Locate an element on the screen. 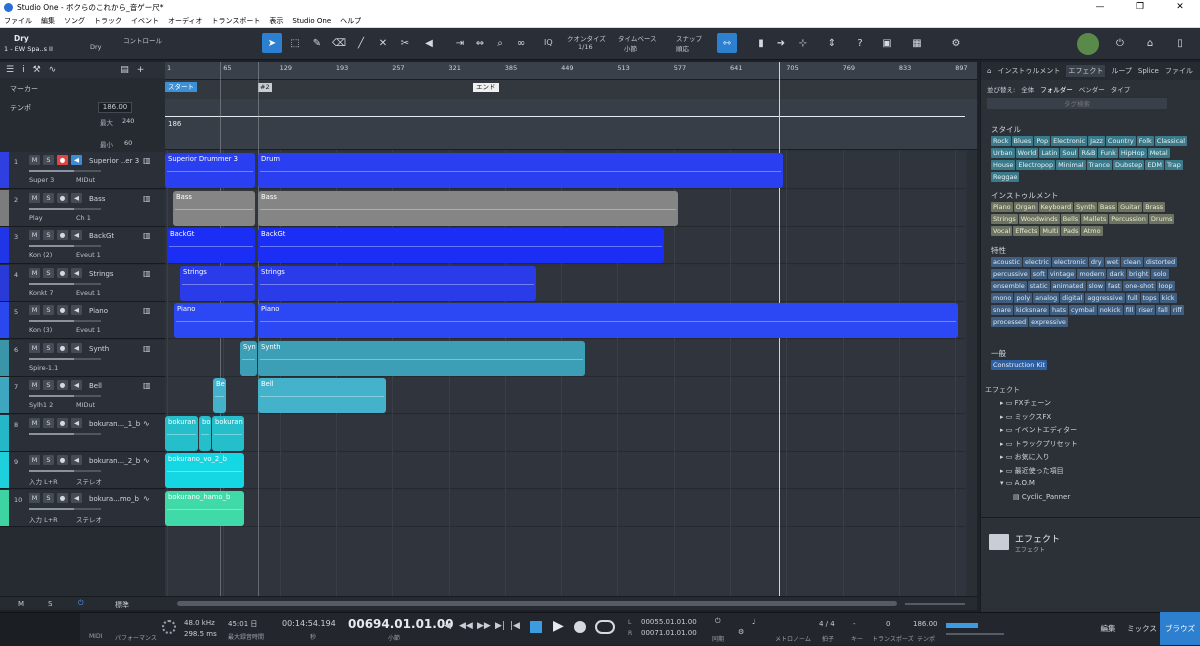  tag-inst: Effects is located at coordinates (1026, 231).